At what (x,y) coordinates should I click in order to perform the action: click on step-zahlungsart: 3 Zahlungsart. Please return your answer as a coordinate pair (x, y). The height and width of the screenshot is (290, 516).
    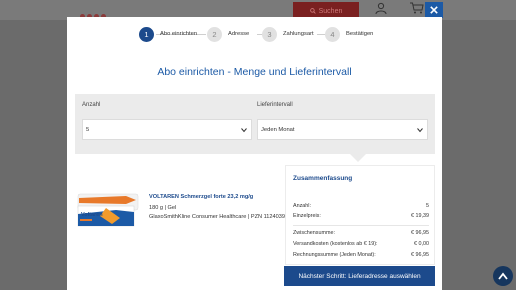
    Looking at the image, I should click on (288, 34).